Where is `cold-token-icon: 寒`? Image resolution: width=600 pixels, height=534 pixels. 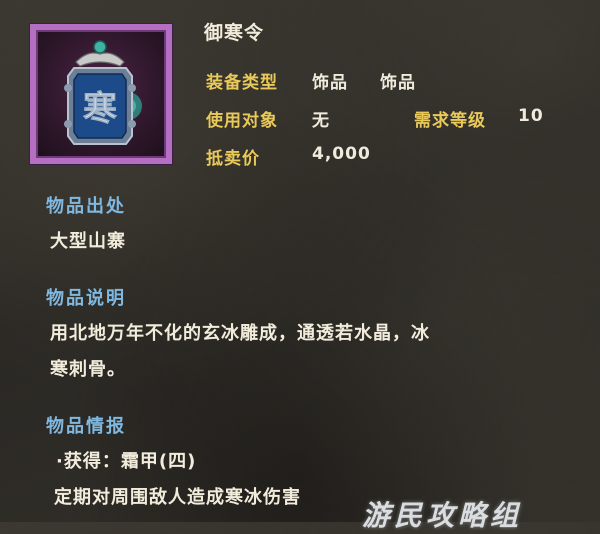 cold-token-icon: 寒 is located at coordinates (103, 92).